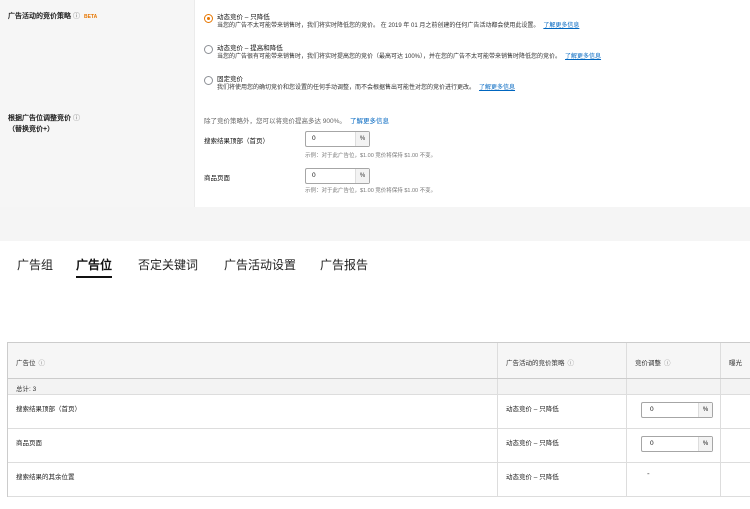 Image resolution: width=750 pixels, height=509 pixels. What do you see at coordinates (48, 409) in the screenshot?
I see `placement-name: 搜索结果顶部（首页）` at bounding box center [48, 409].